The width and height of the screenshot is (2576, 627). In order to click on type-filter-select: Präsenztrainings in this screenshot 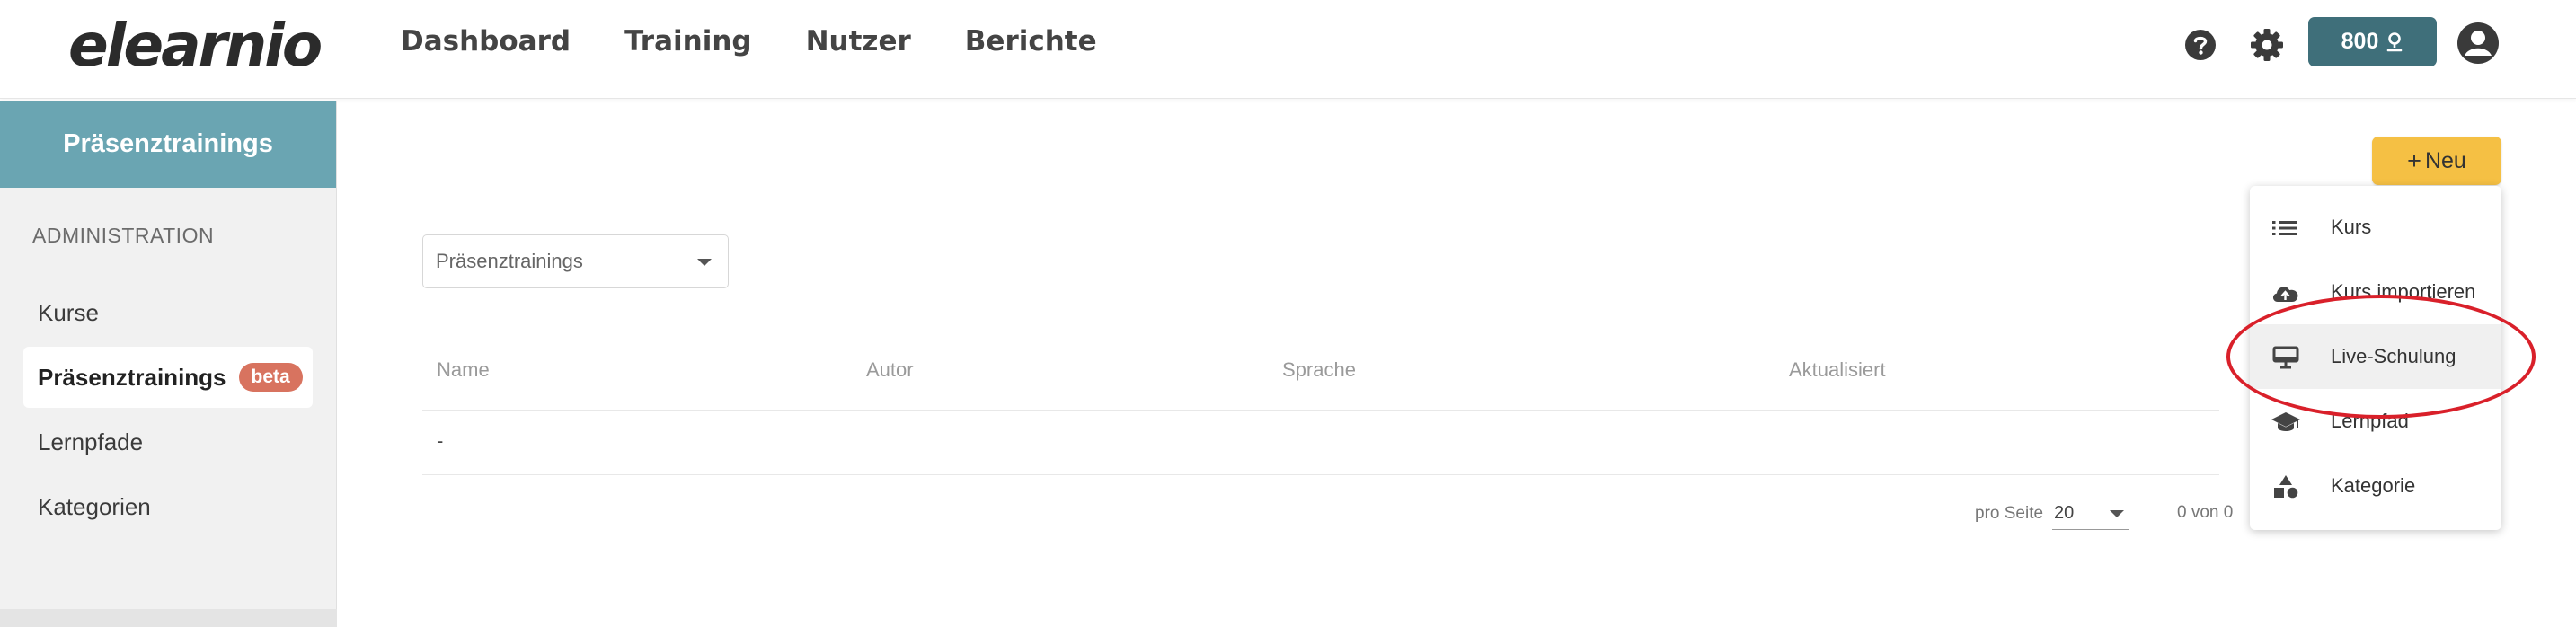, I will do `click(576, 261)`.